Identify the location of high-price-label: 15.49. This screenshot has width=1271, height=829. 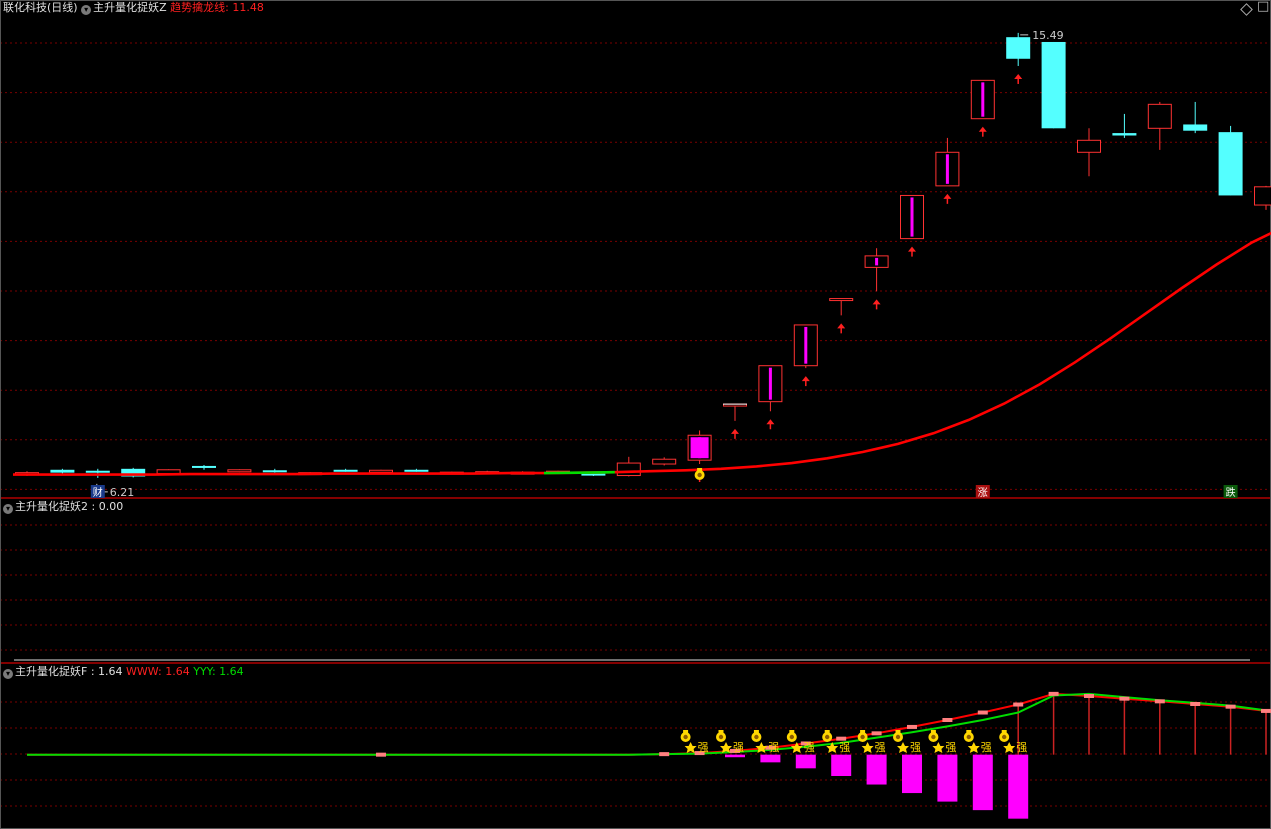
(1048, 35).